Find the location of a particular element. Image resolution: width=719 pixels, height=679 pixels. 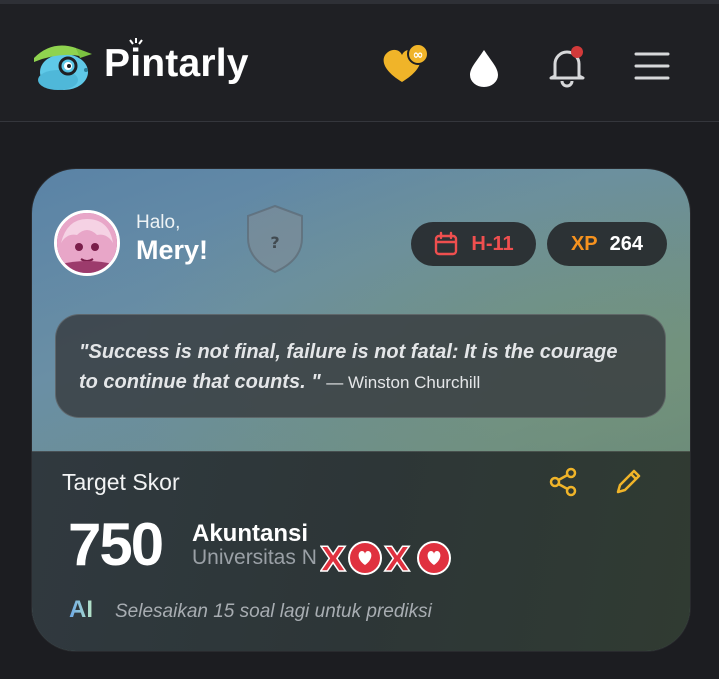

share-button is located at coordinates (563, 482).